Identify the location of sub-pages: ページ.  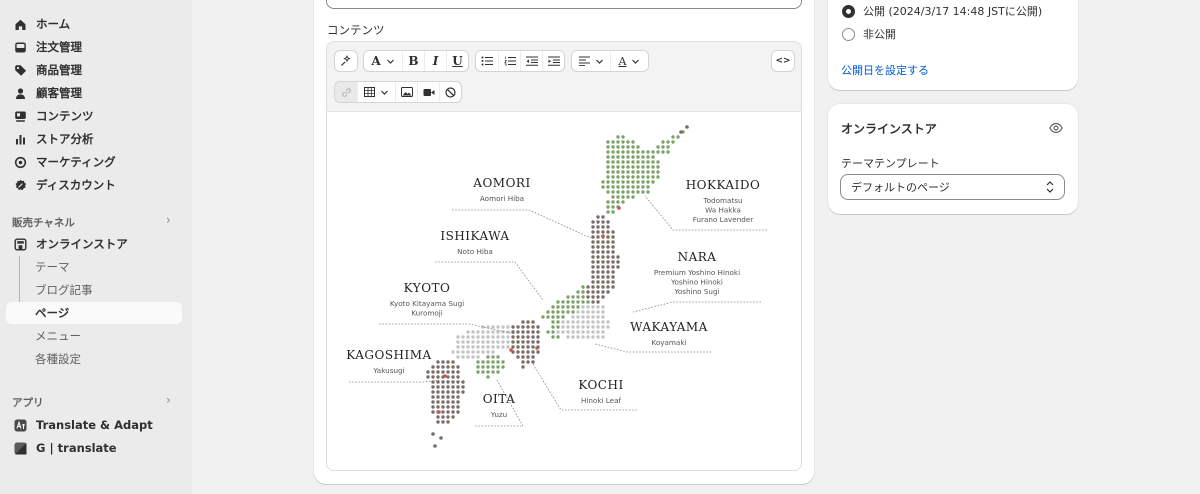
(94, 313).